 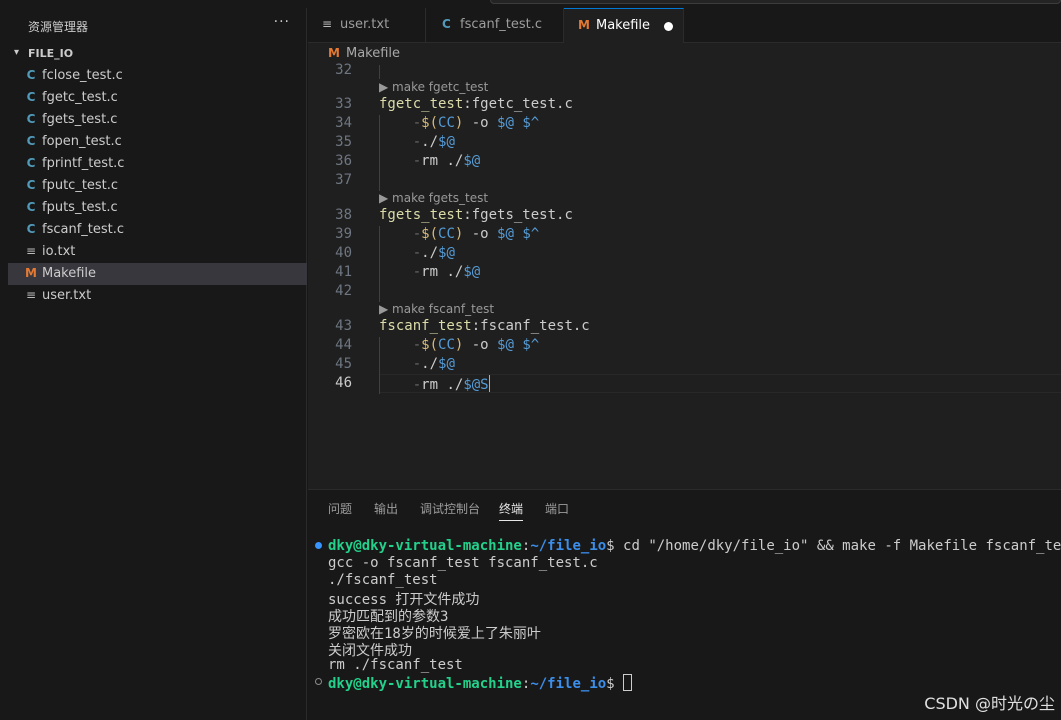 What do you see at coordinates (624, 25) in the screenshot?
I see `tab-makefile: M Makefile` at bounding box center [624, 25].